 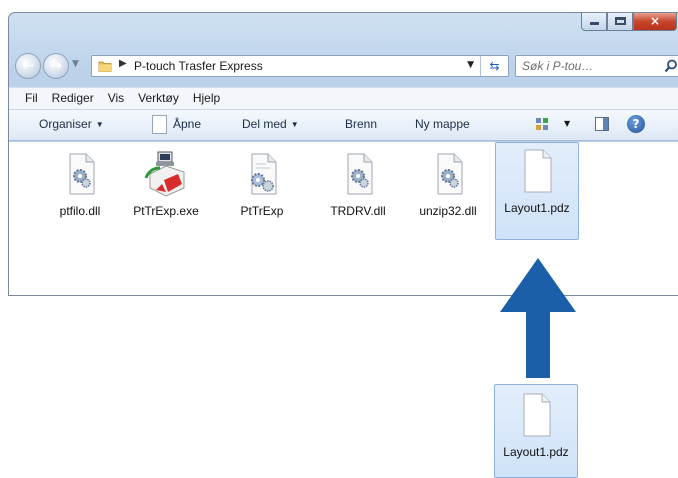 I want to click on maximize-button, so click(x=620, y=22).